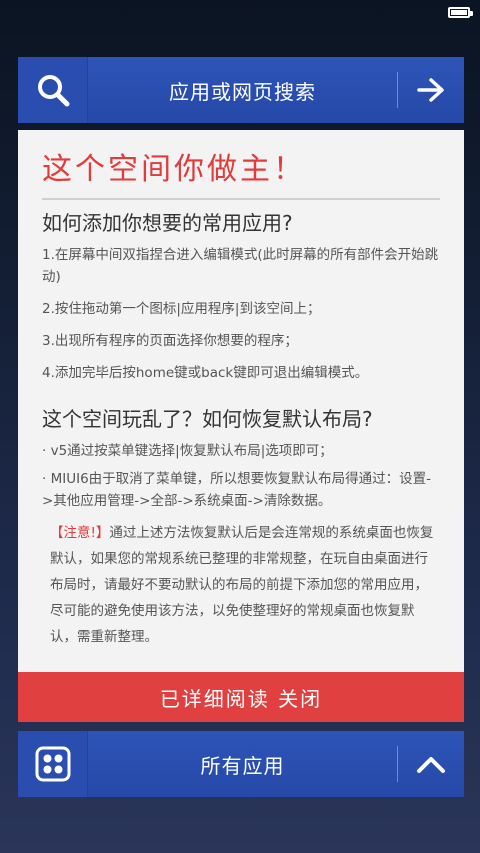 The height and width of the screenshot is (853, 480). I want to click on go-button, so click(431, 90).